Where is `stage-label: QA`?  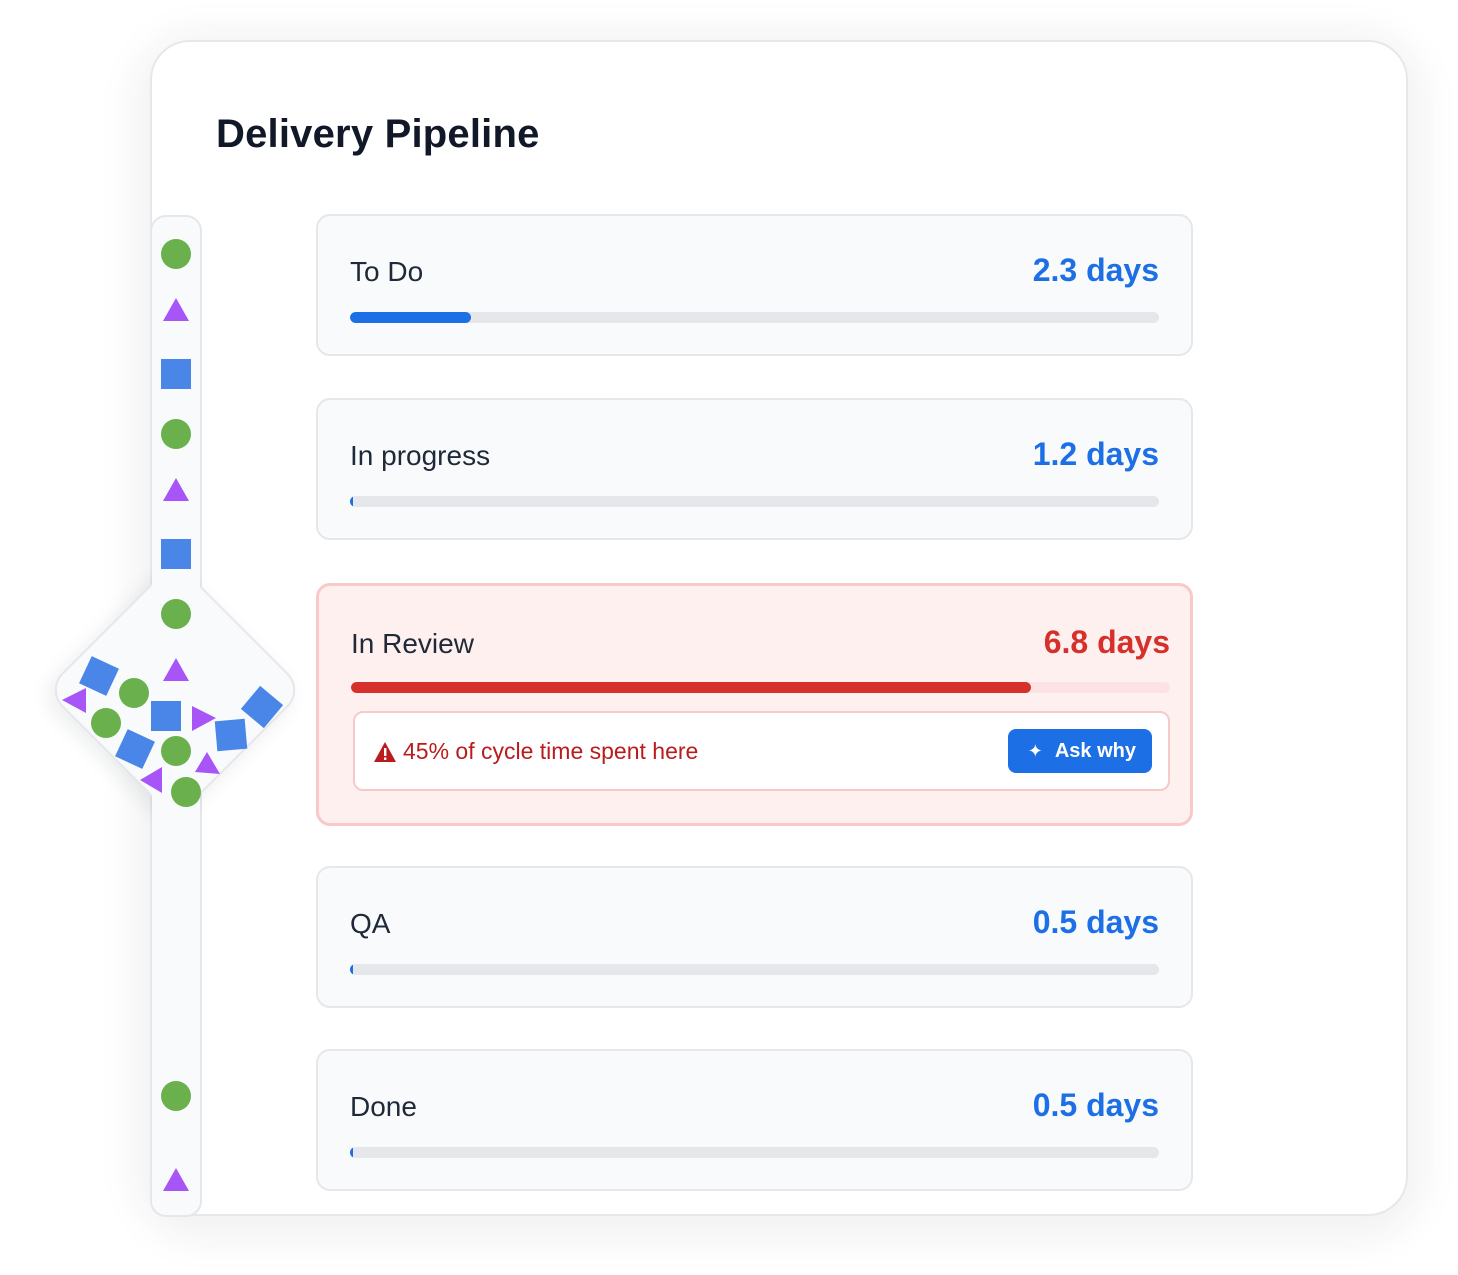
stage-label: QA is located at coordinates (370, 923).